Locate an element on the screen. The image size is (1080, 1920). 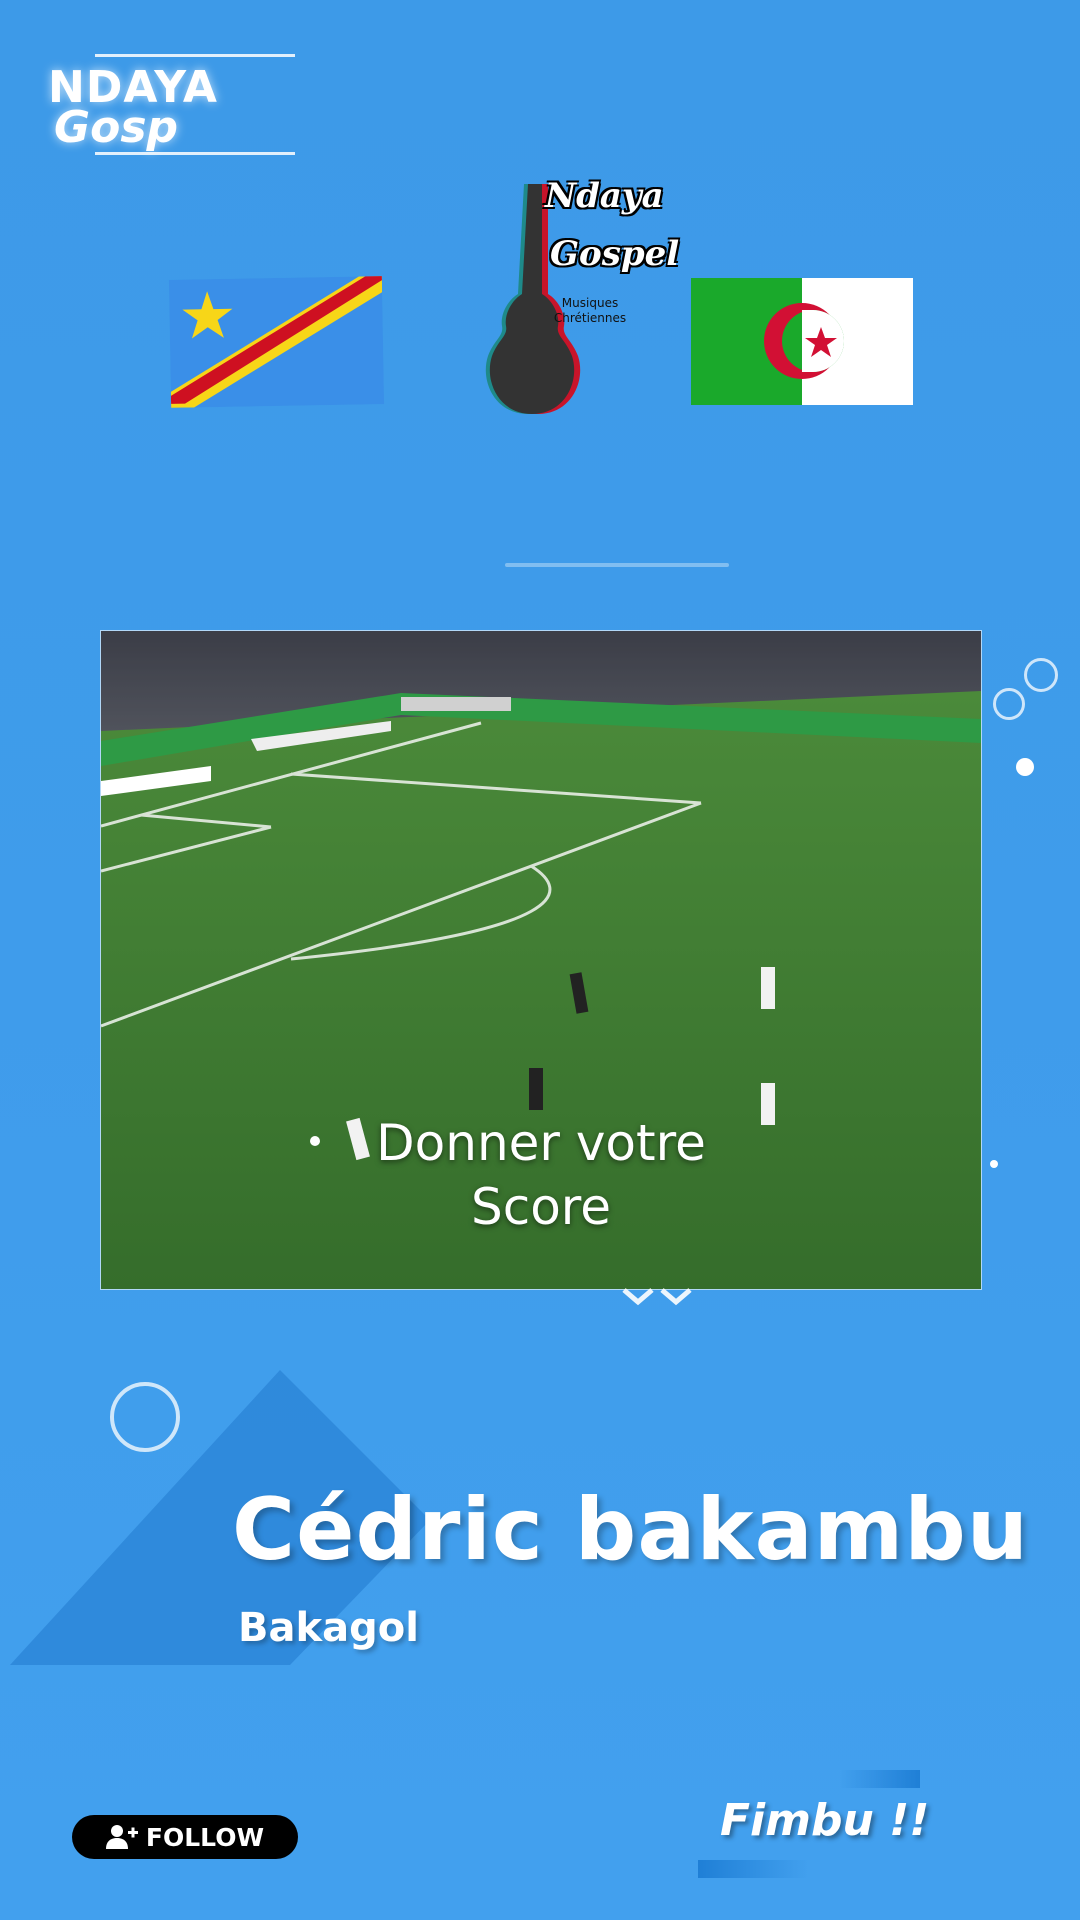
player-nickname: Bakagol is located at coordinates (328, 1628).